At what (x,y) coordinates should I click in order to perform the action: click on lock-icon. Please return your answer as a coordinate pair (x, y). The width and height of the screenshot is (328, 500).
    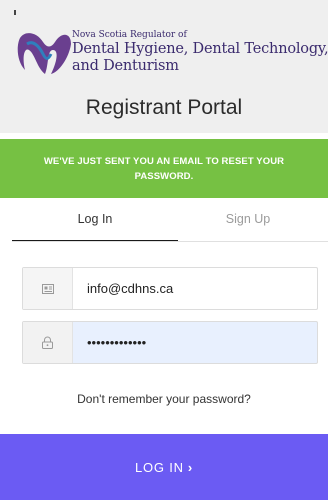
    Looking at the image, I should click on (47, 342).